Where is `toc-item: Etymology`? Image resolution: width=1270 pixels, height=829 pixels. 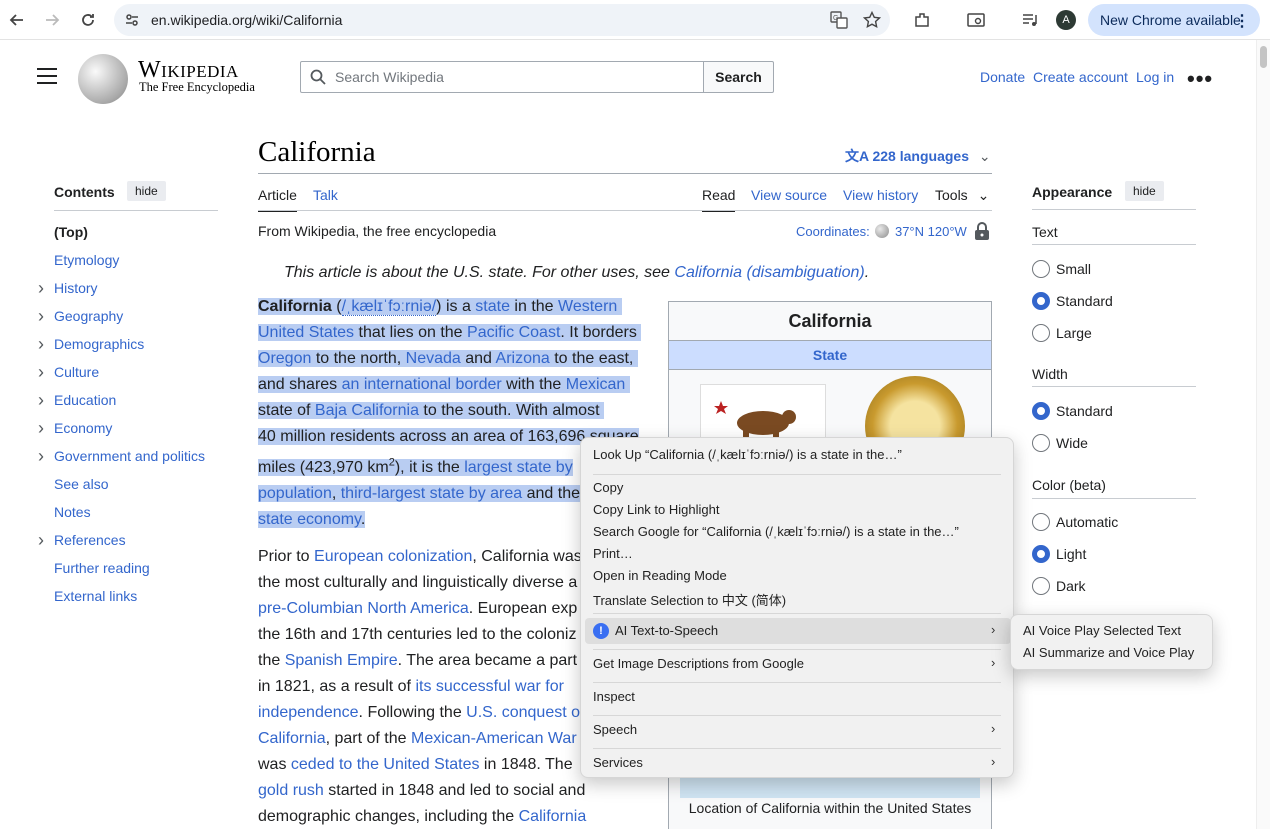 toc-item: Etymology is located at coordinates (86, 260).